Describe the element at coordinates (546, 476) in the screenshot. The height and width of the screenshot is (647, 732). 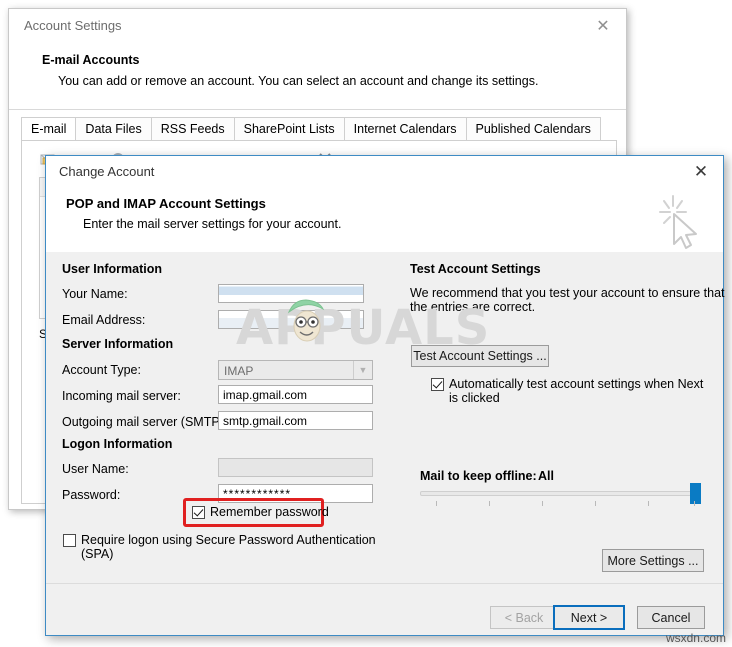
I see `offline-value: All` at that location.